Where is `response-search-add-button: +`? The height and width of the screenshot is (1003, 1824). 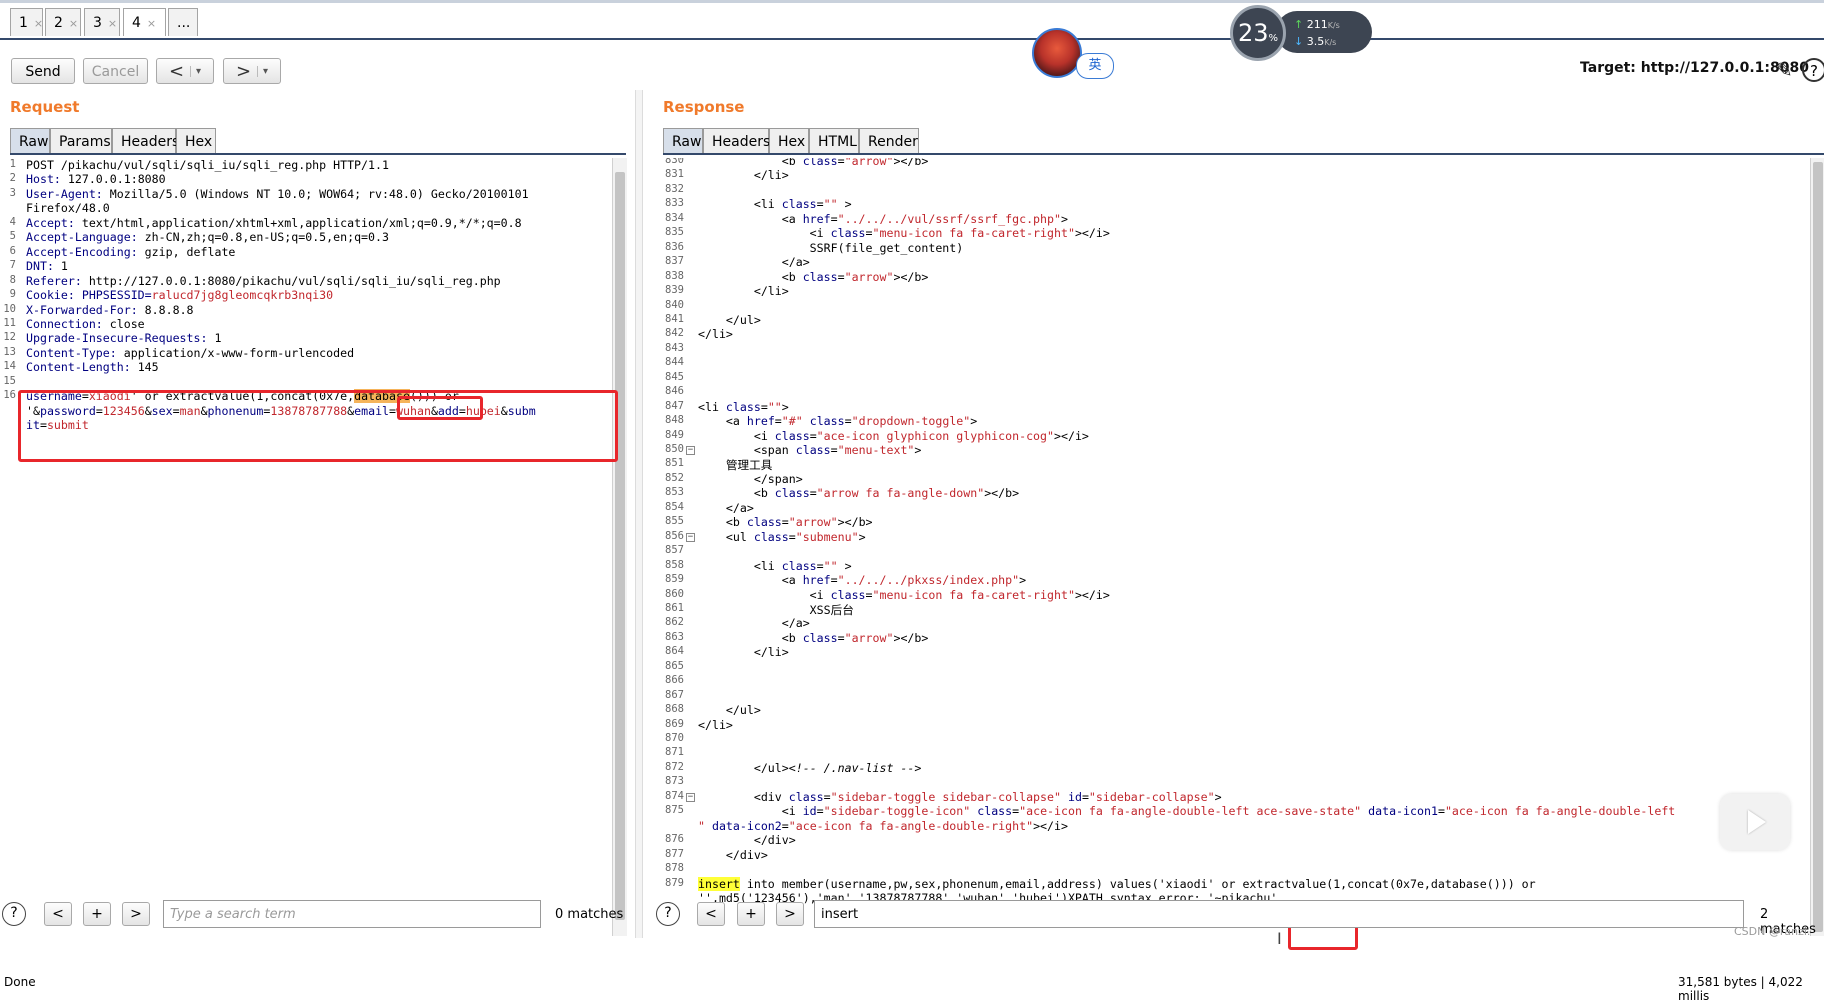
response-search-add-button: + is located at coordinates (751, 914).